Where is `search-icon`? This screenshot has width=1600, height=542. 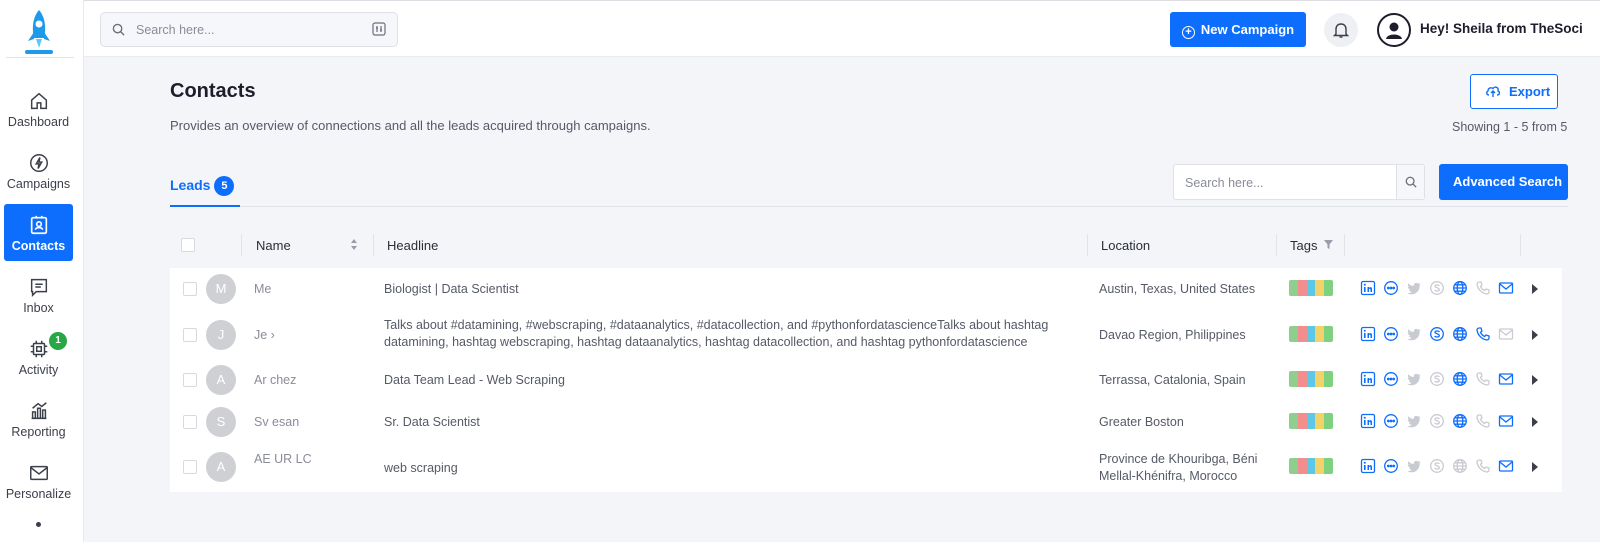 search-icon is located at coordinates (1411, 182).